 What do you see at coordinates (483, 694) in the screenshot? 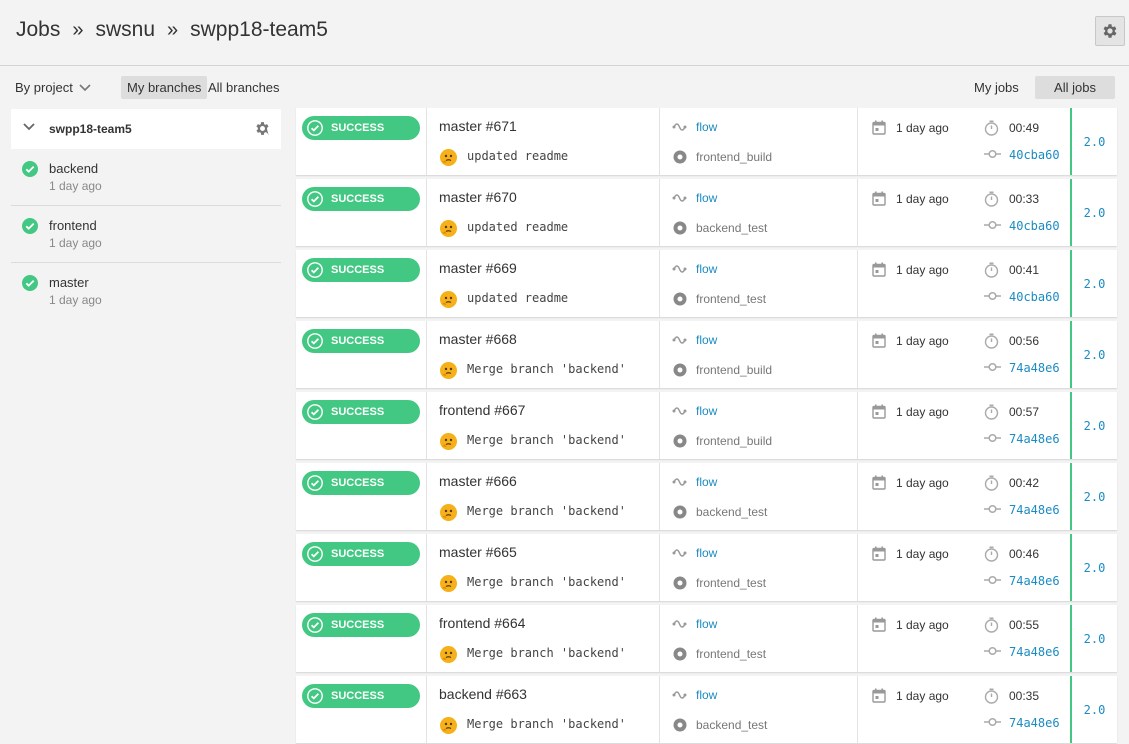
I see `job-title: backend #663` at bounding box center [483, 694].